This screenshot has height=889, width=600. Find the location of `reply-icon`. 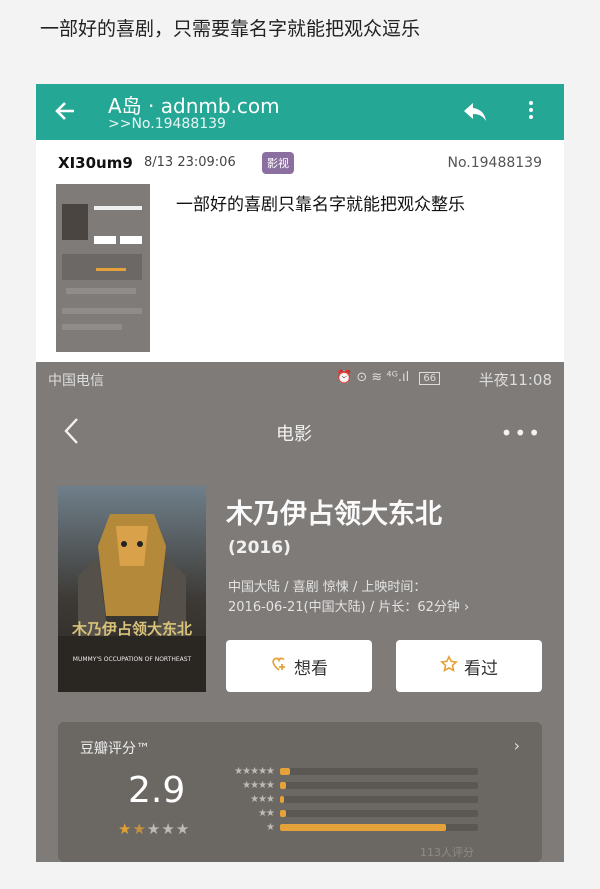

reply-icon is located at coordinates (475, 112).